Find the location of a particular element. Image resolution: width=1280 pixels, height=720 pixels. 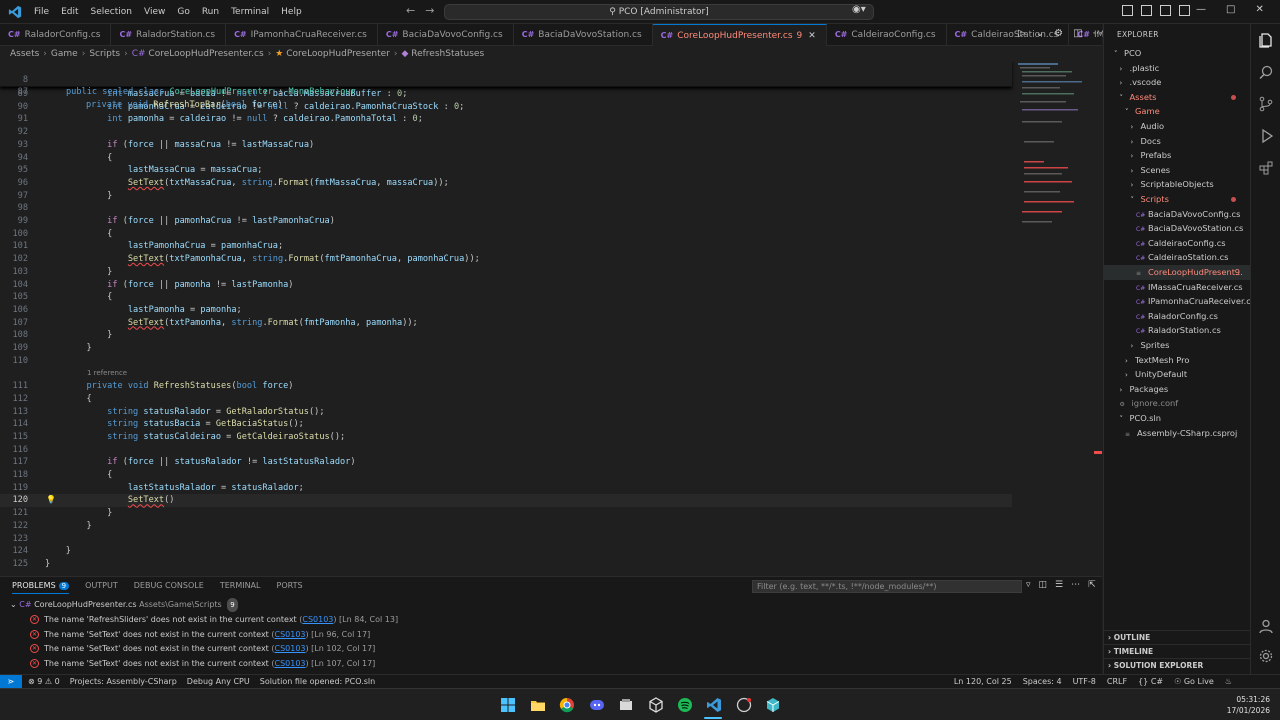

windows-start-icon is located at coordinates (508, 705).